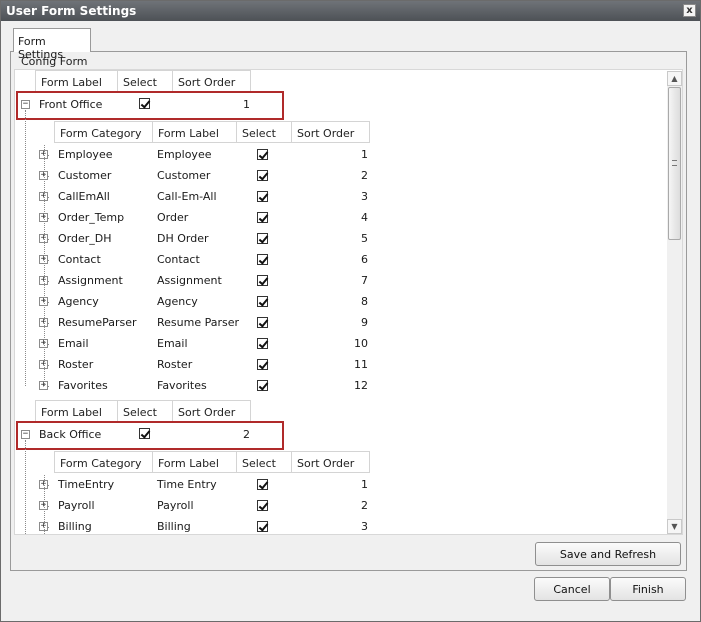 Image resolution: width=701 pixels, height=622 pixels. Describe the element at coordinates (361, 364) in the screenshot. I see `row-sort-order: 11` at that location.